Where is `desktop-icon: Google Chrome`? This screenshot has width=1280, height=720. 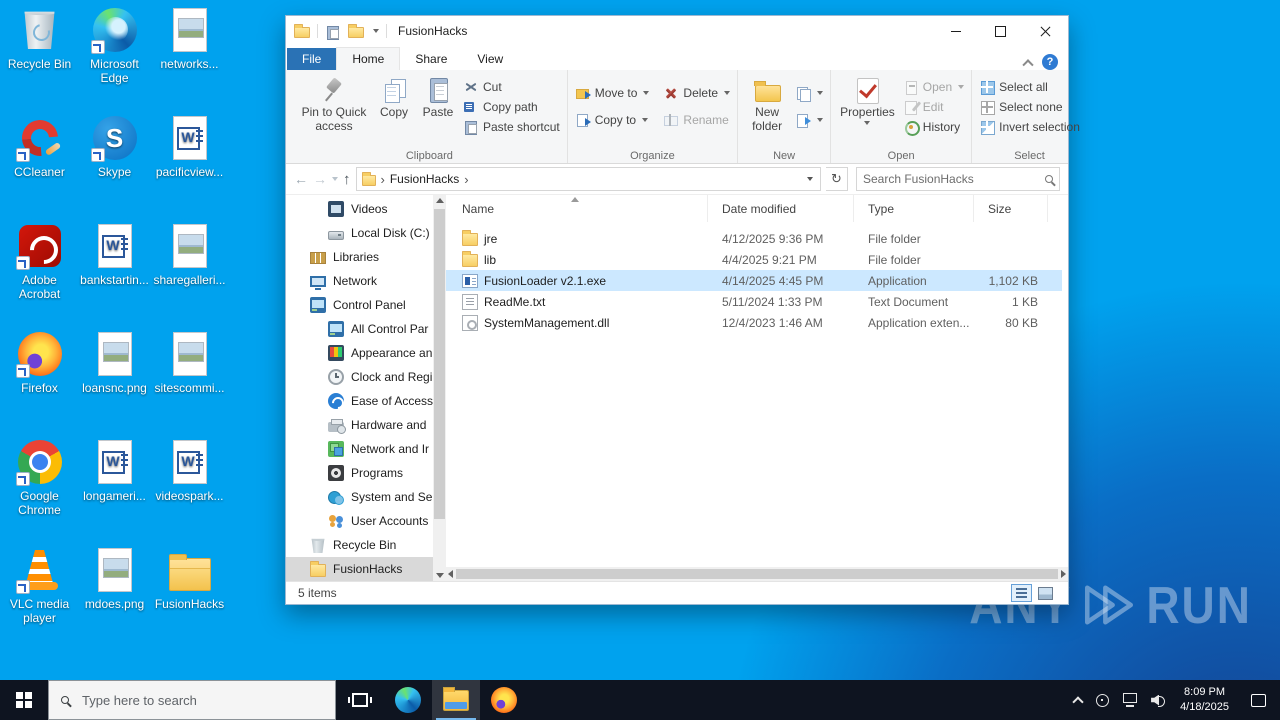 desktop-icon: Google Chrome is located at coordinates (40, 490).